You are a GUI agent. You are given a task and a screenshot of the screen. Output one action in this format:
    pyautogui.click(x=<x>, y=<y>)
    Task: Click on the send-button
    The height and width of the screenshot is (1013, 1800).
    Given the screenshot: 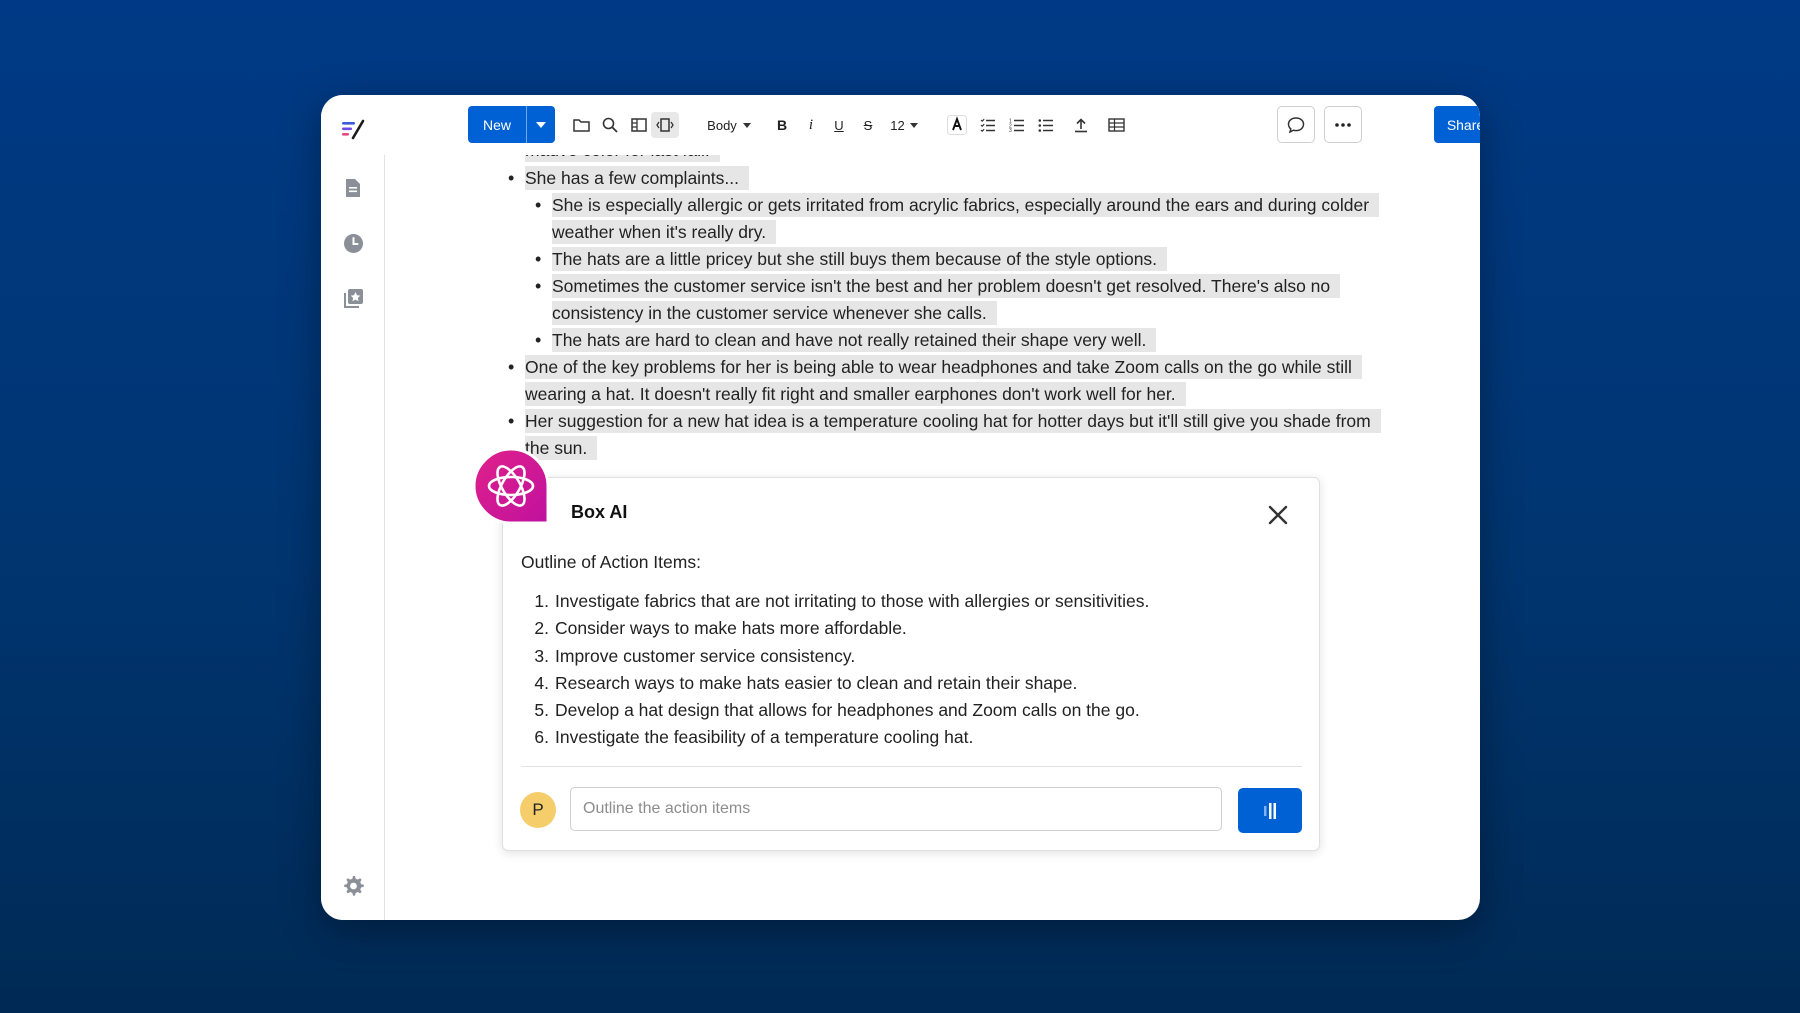 What is the action you would take?
    pyautogui.click(x=1270, y=810)
    